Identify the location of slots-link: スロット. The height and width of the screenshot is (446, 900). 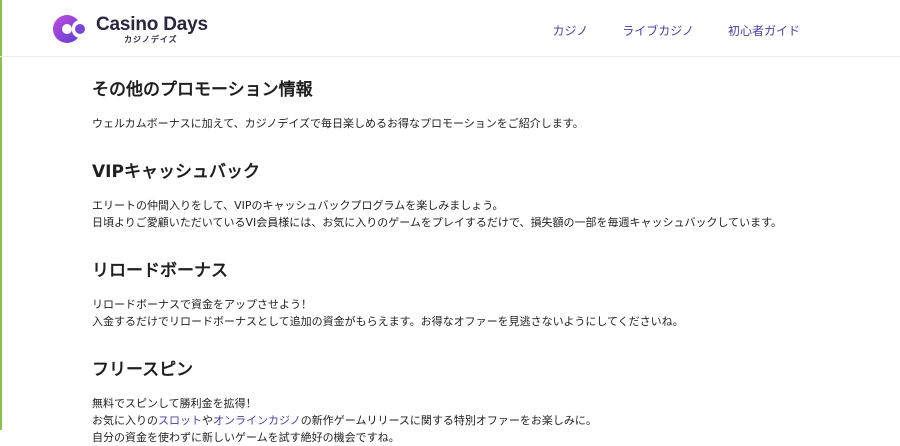
(180, 420).